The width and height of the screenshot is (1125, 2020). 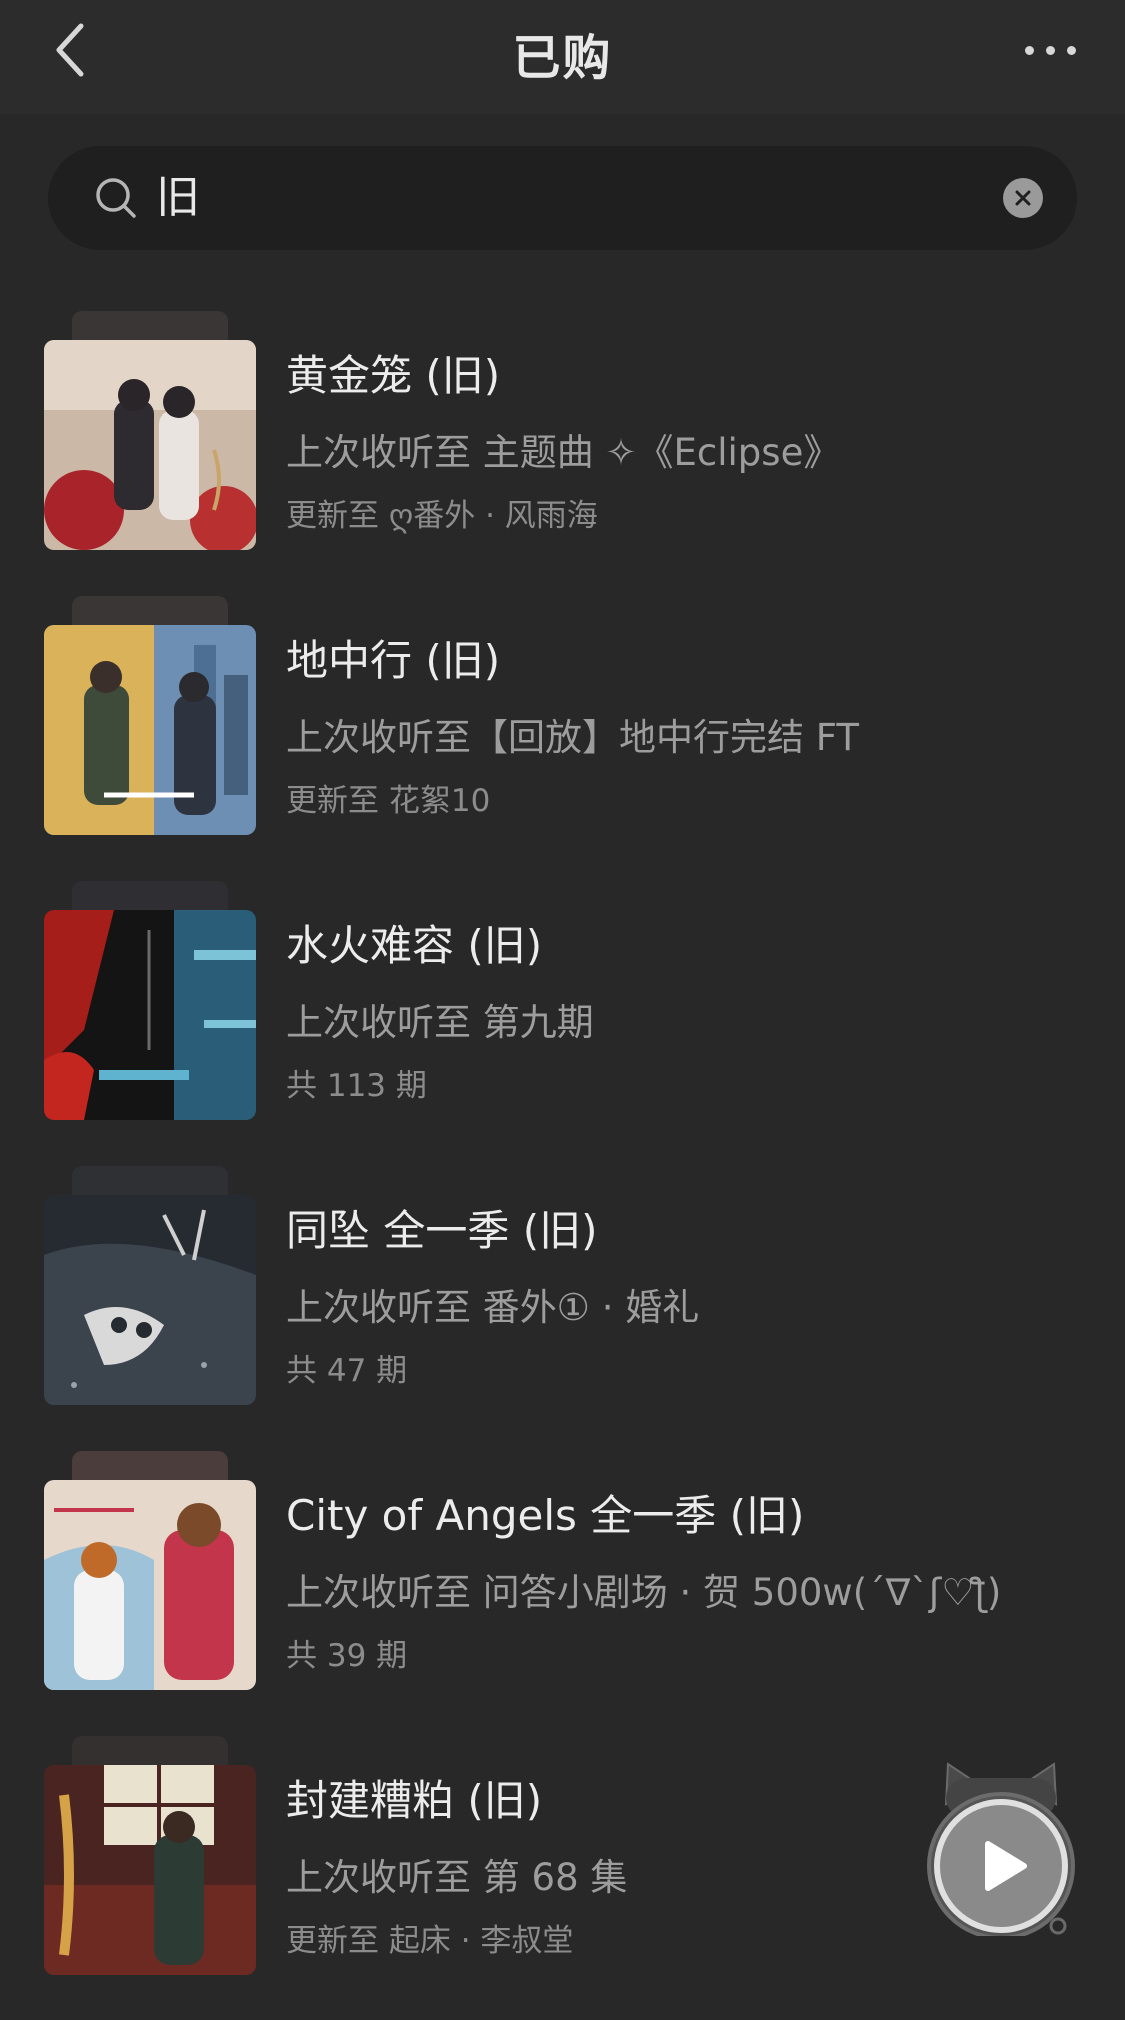 I want to click on list-item: 水火难容 (旧) 上次收听至 第九期 共 113 期, so click(x=562, y=995).